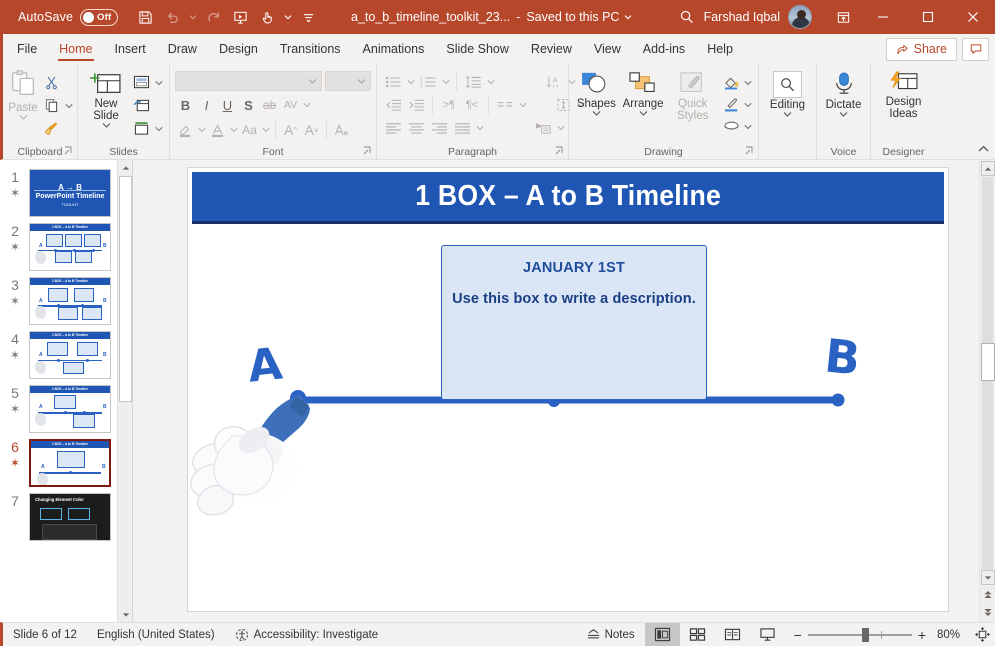 Image resolution: width=995 pixels, height=646 pixels. Describe the element at coordinates (428, 81) in the screenshot. I see `numbering-button: 123` at that location.